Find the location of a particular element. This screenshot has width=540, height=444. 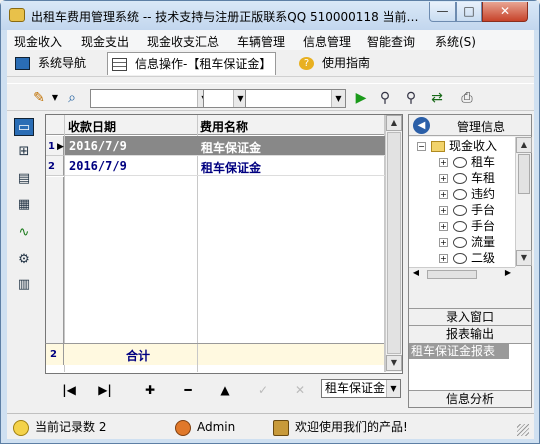

resize-grip-icon is located at coordinates (523, 430).